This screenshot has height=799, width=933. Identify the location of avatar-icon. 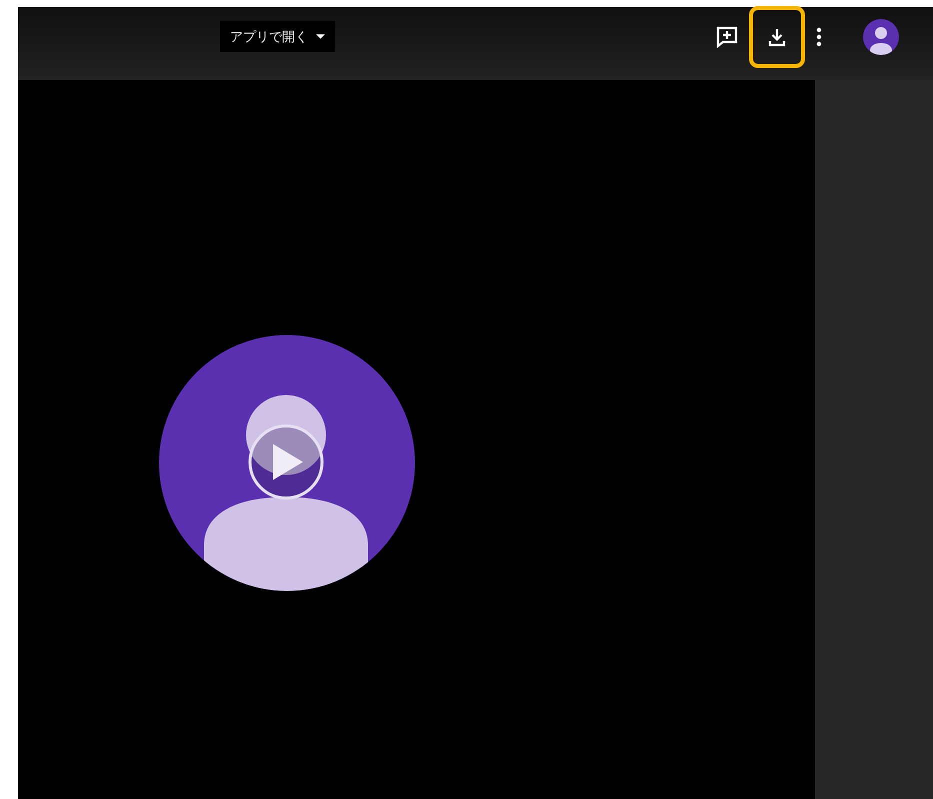
(881, 36).